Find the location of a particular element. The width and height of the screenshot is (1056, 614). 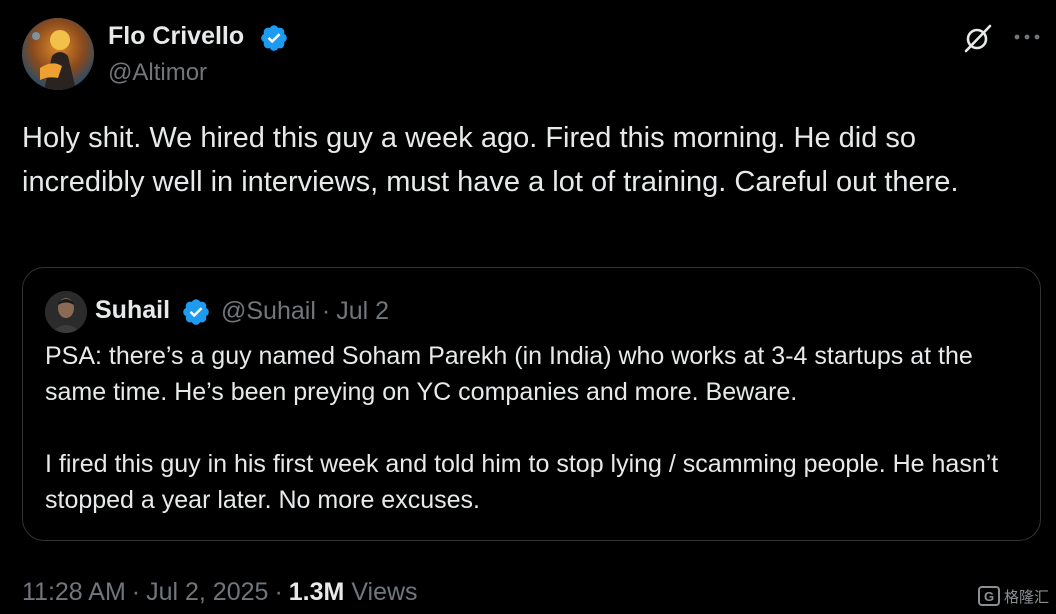

watermark: G 格隆汇 is located at coordinates (1014, 596).